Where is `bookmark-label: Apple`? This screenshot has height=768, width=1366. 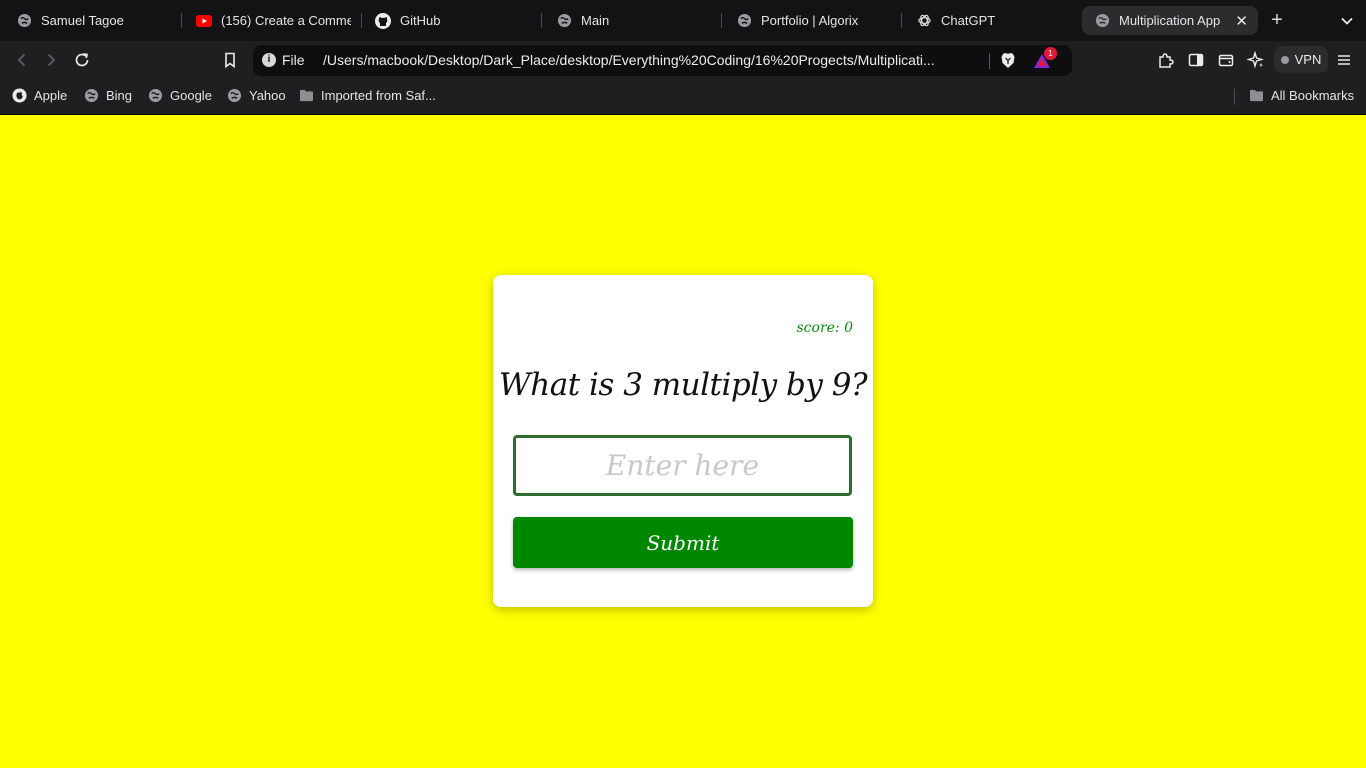 bookmark-label: Apple is located at coordinates (51, 95).